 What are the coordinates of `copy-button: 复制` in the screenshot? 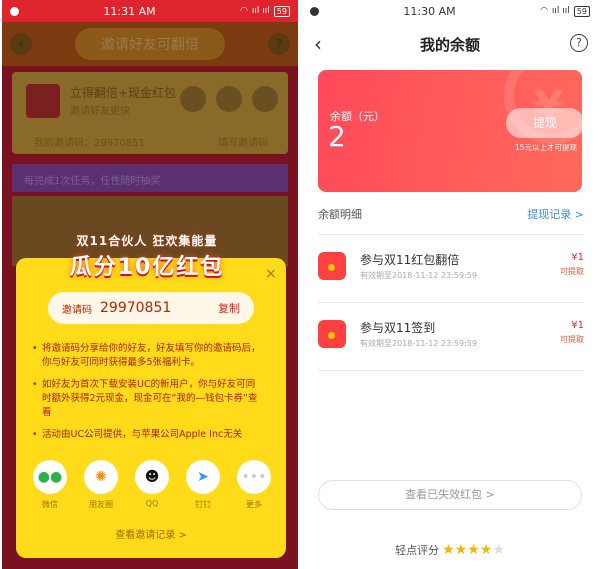 It's located at (229, 308).